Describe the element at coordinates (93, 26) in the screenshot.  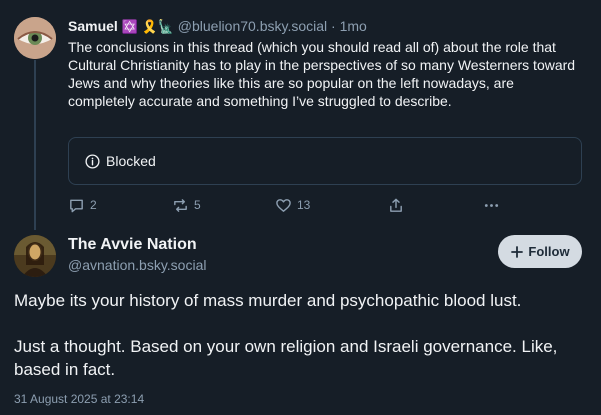
I see `reply-author-name: Samuel` at that location.